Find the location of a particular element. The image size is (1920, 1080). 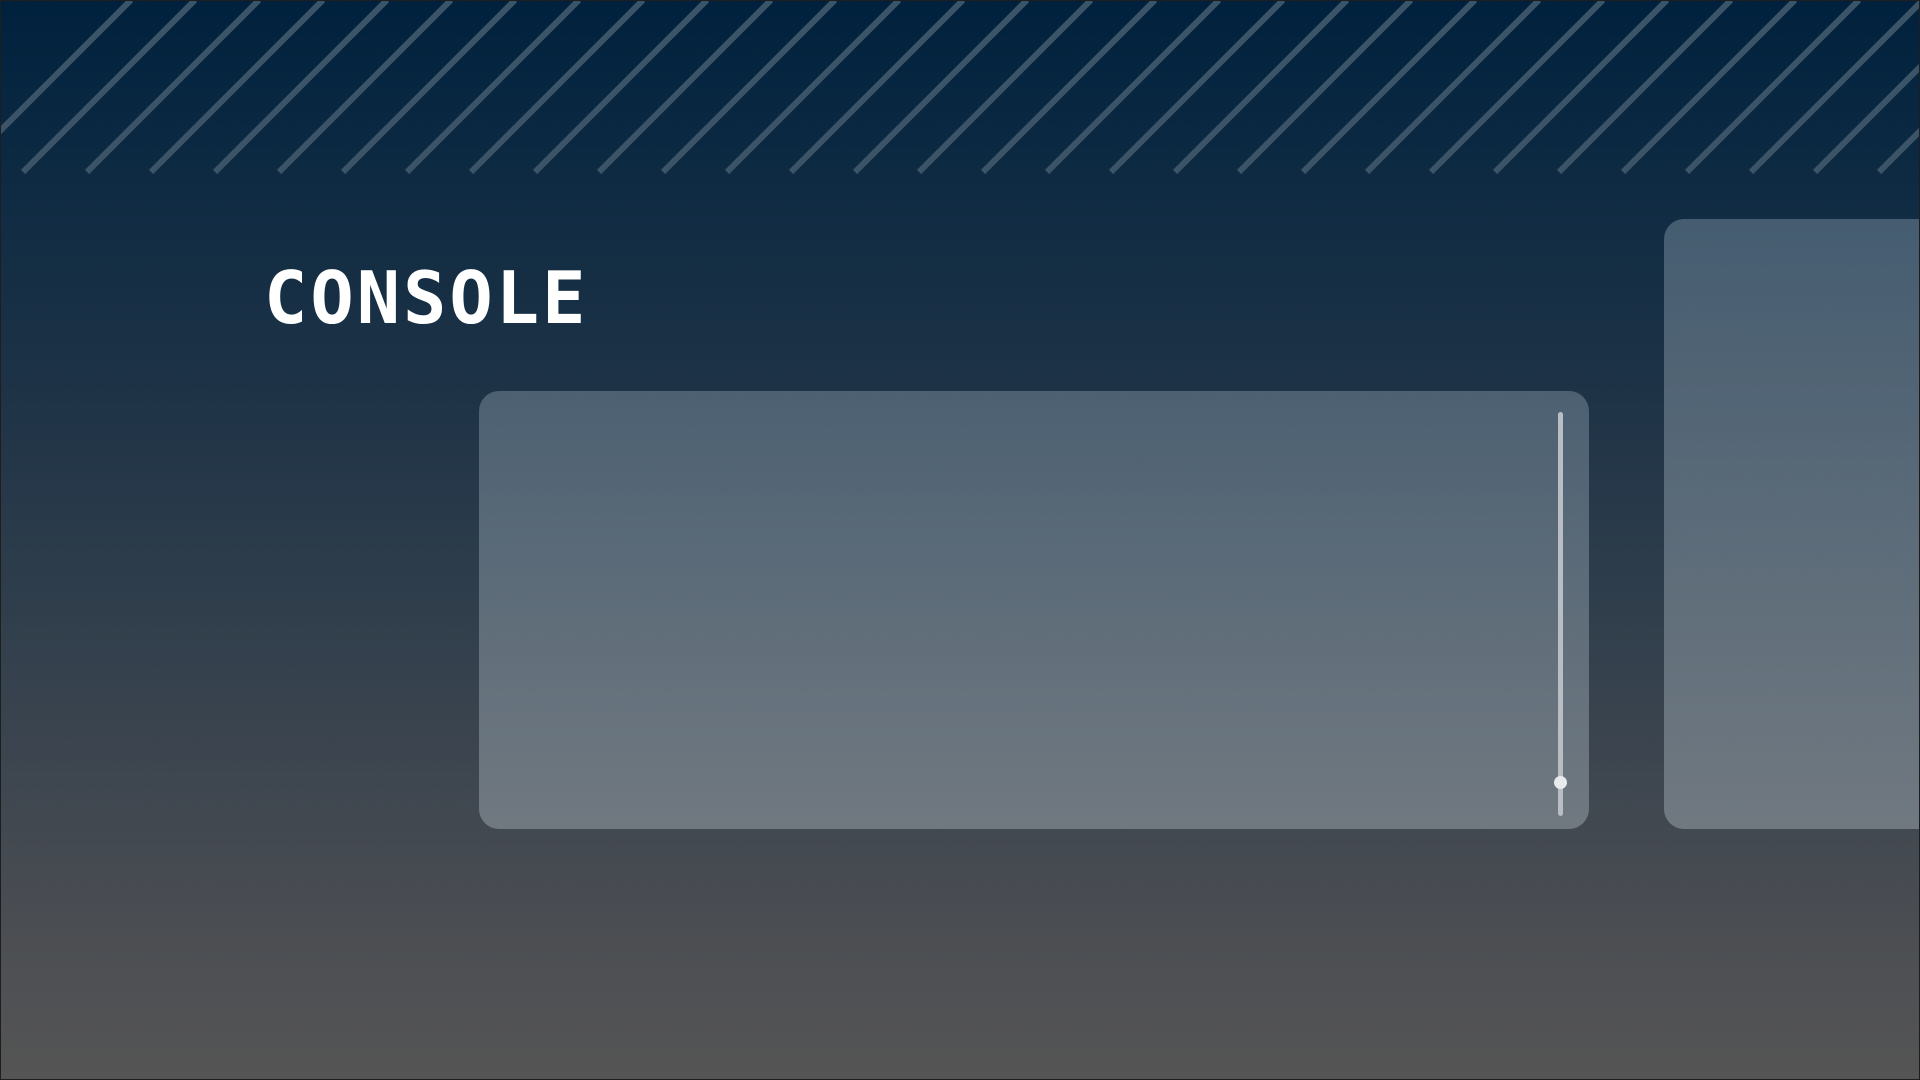

side-panel is located at coordinates (1792, 524).